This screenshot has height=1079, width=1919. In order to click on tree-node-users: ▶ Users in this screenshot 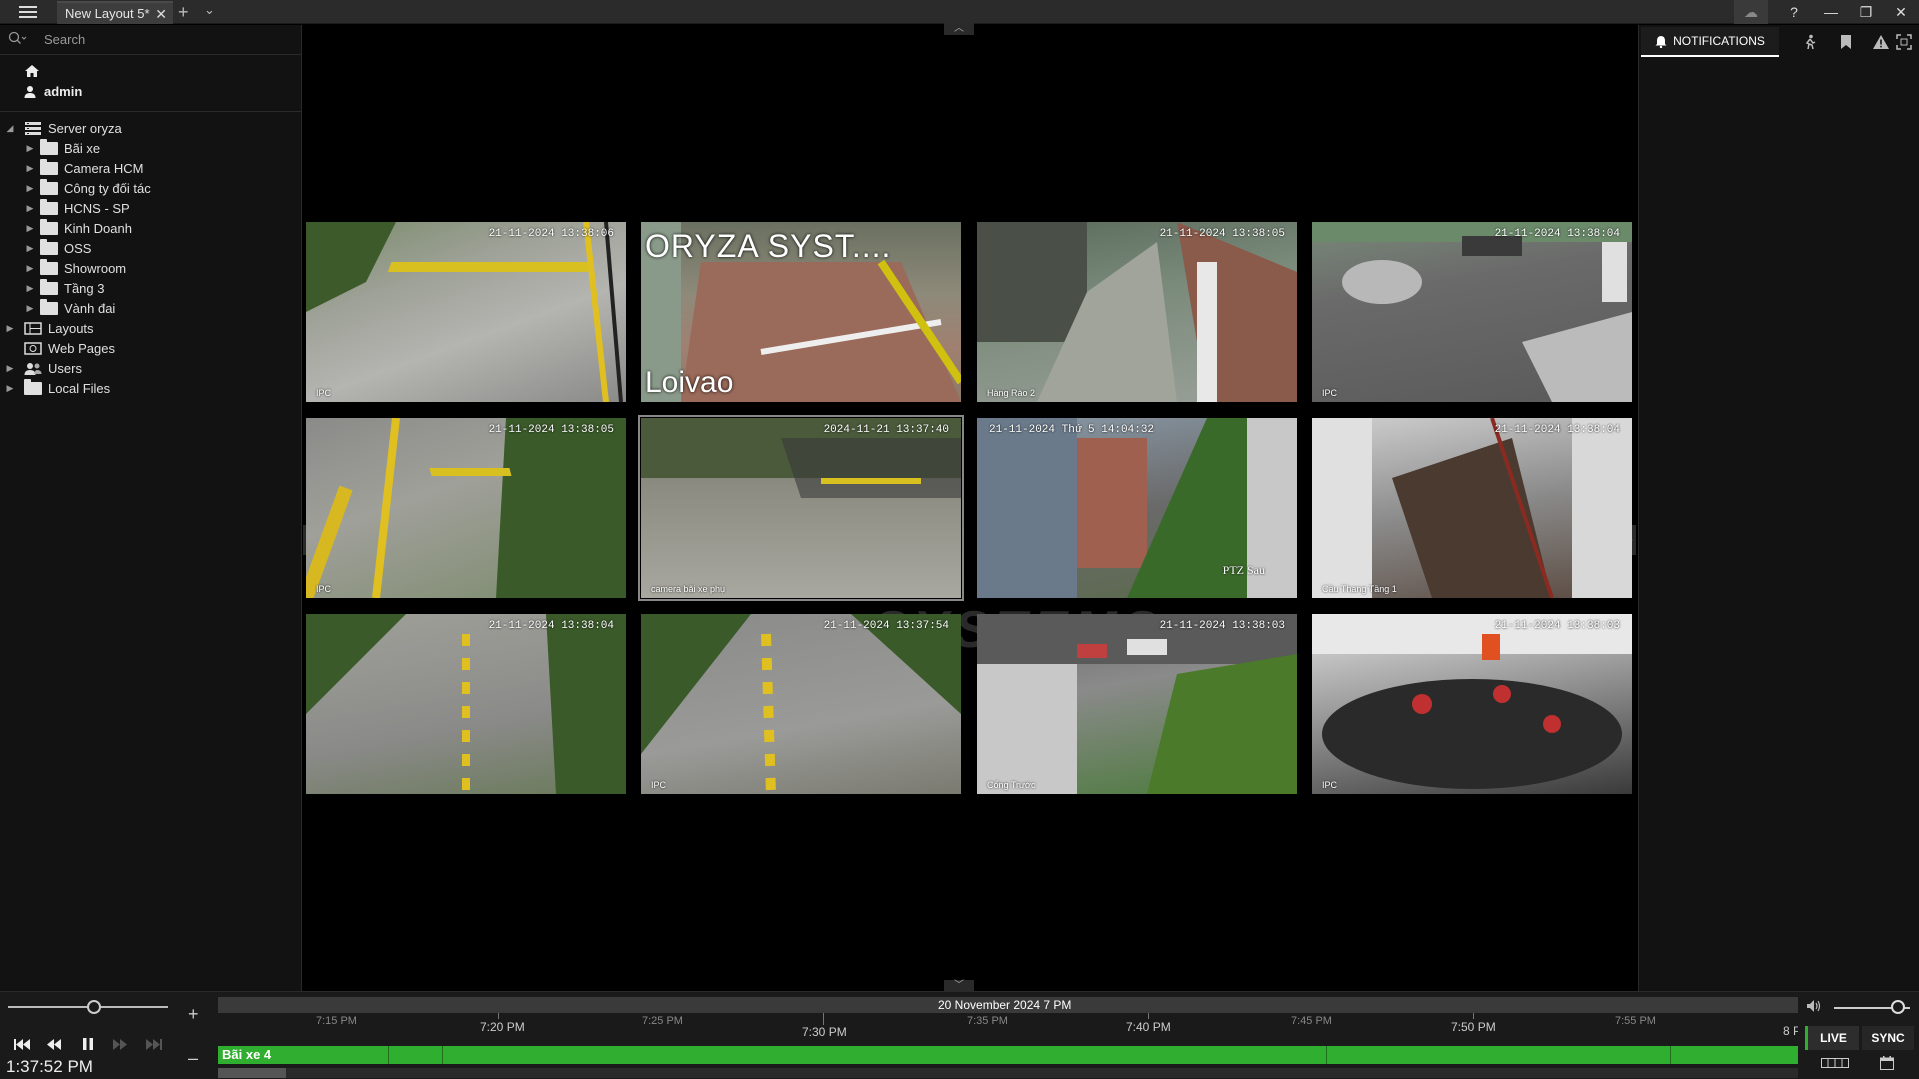, I will do `click(150, 368)`.